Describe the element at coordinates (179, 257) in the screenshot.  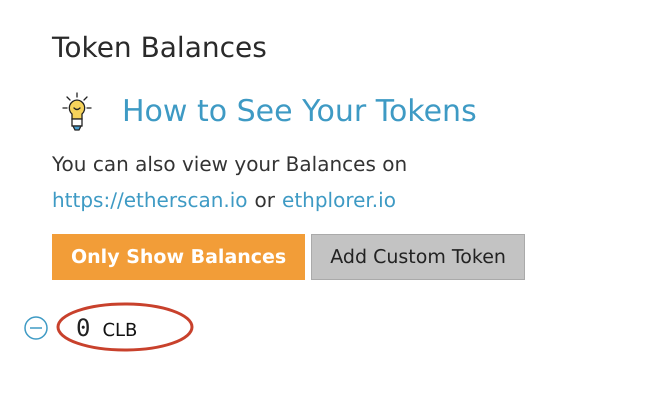
I see `show-balances-button: Only Show Balances` at that location.